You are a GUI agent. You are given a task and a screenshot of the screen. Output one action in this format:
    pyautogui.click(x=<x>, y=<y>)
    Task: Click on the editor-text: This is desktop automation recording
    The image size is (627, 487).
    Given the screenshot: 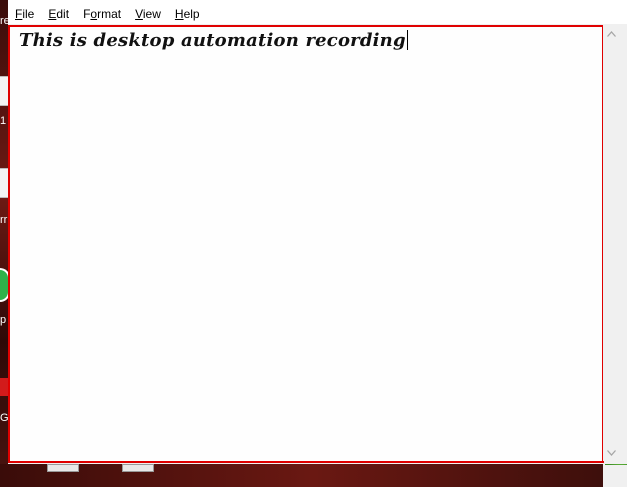 What is the action you would take?
    pyautogui.click(x=212, y=40)
    